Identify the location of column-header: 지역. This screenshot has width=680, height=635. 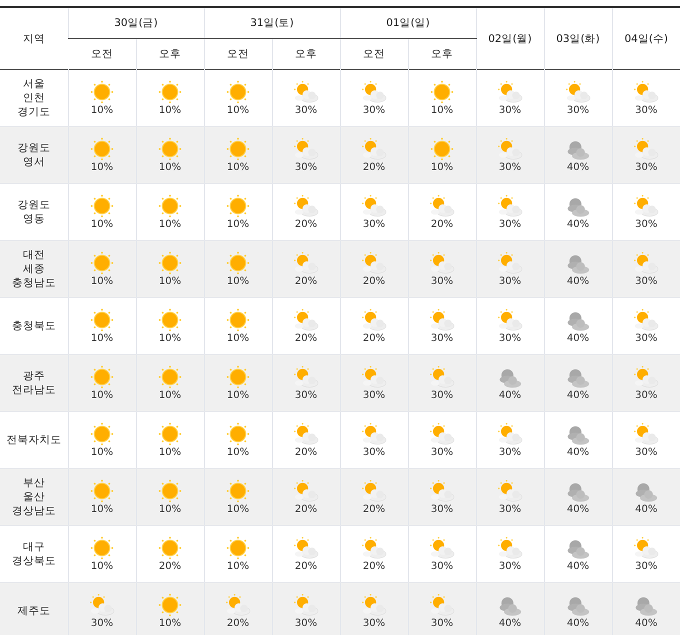
(34, 38).